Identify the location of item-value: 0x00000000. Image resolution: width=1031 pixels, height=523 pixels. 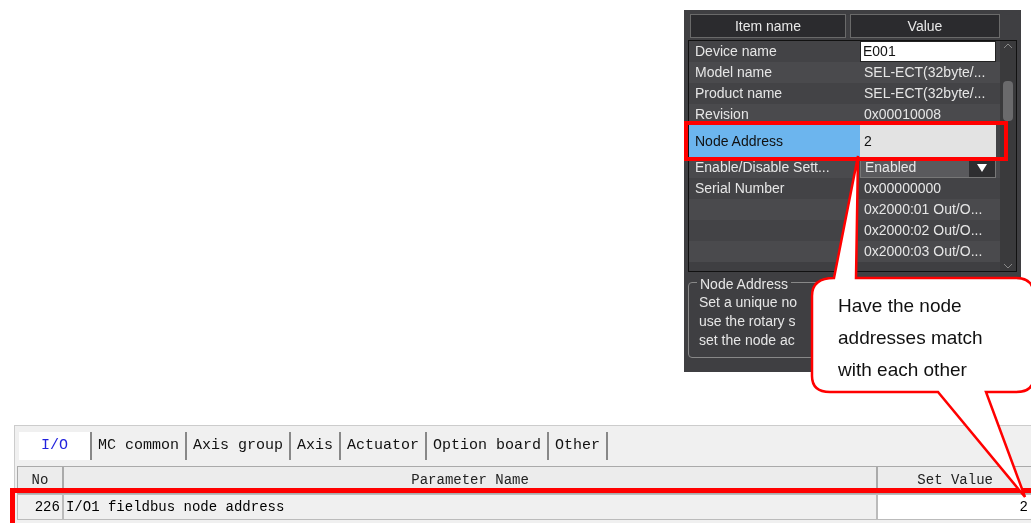
(903, 188).